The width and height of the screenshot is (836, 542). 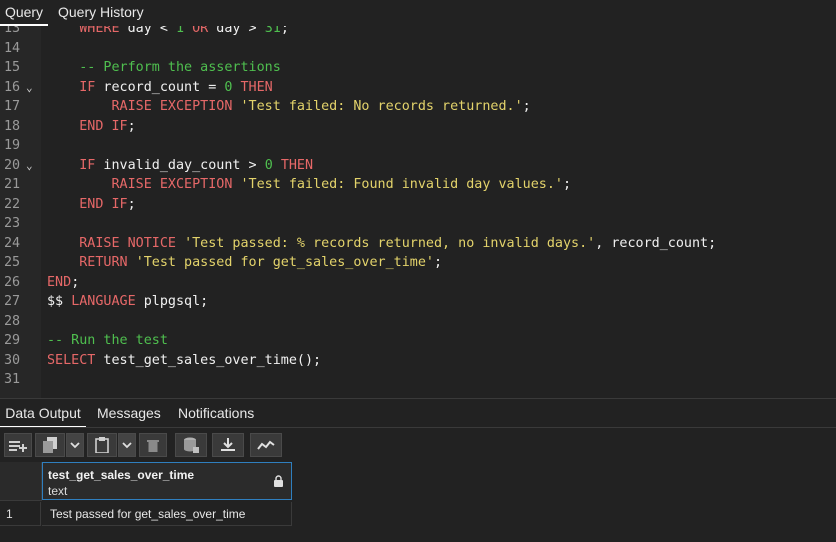 What do you see at coordinates (297, 165) in the screenshot?
I see `code-token: THEN` at bounding box center [297, 165].